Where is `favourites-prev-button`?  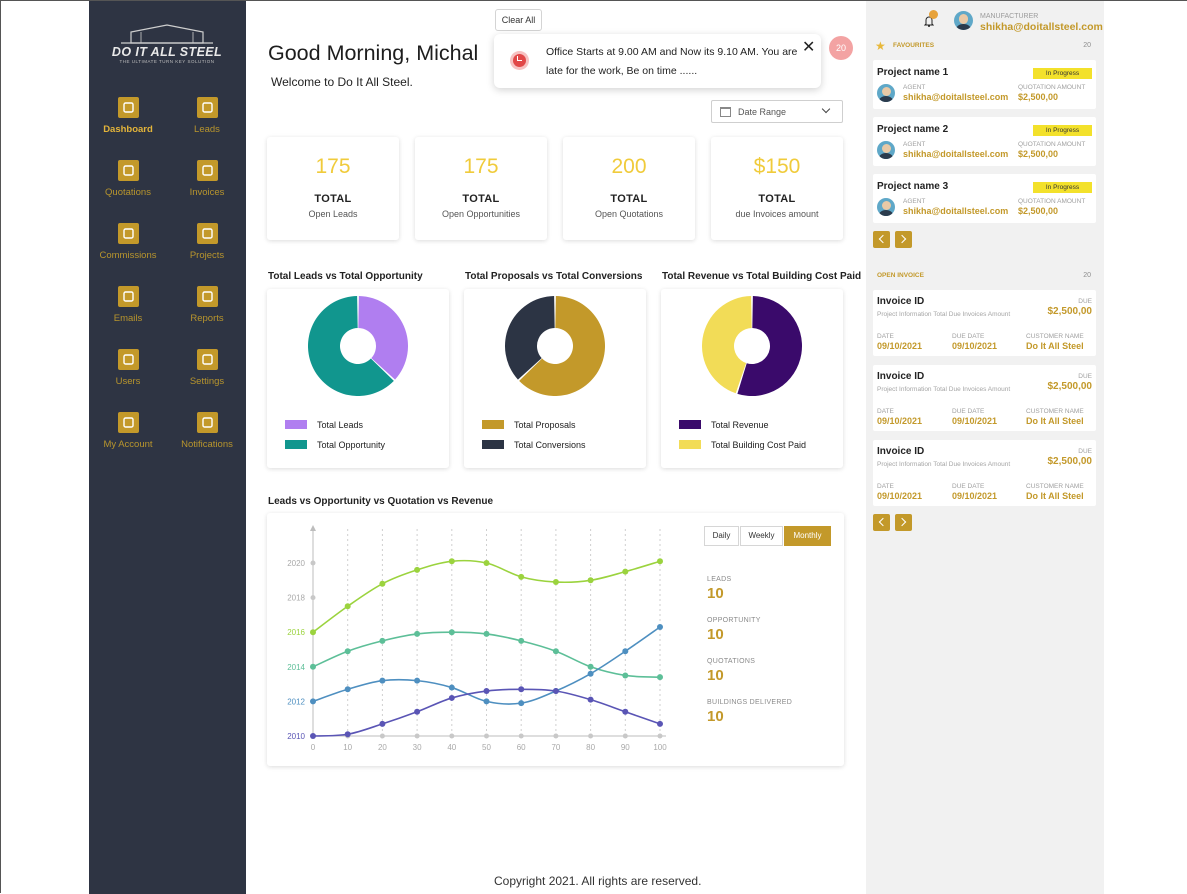
favourites-prev-button is located at coordinates (881, 239).